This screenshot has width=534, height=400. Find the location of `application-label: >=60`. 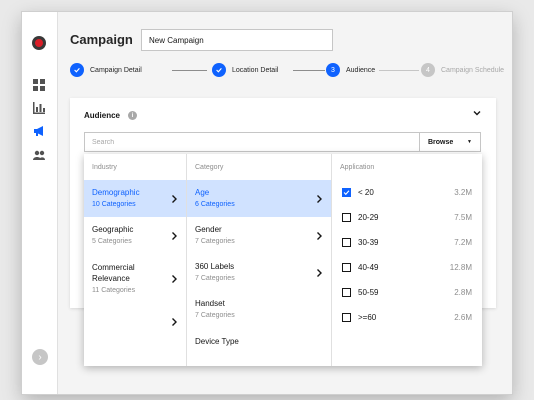

application-label: >=60 is located at coordinates (367, 317).